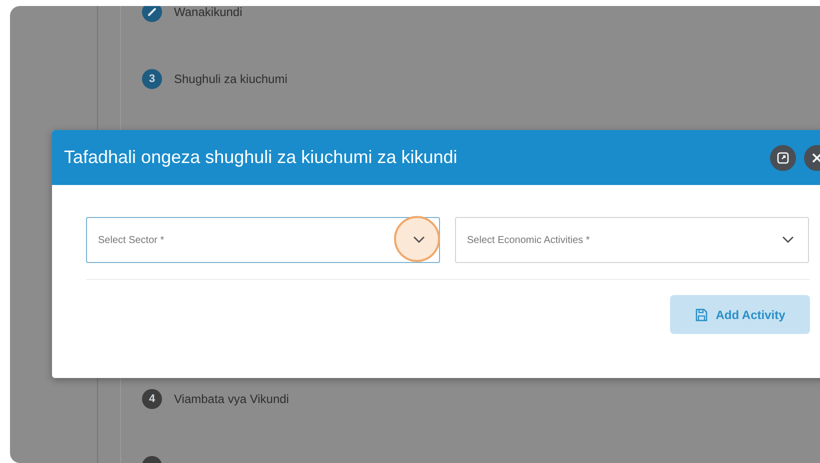  What do you see at coordinates (261, 157) in the screenshot?
I see `dialog-title: Tafadhali ongeza shughuli za kiuchumi za kikundi` at bounding box center [261, 157].